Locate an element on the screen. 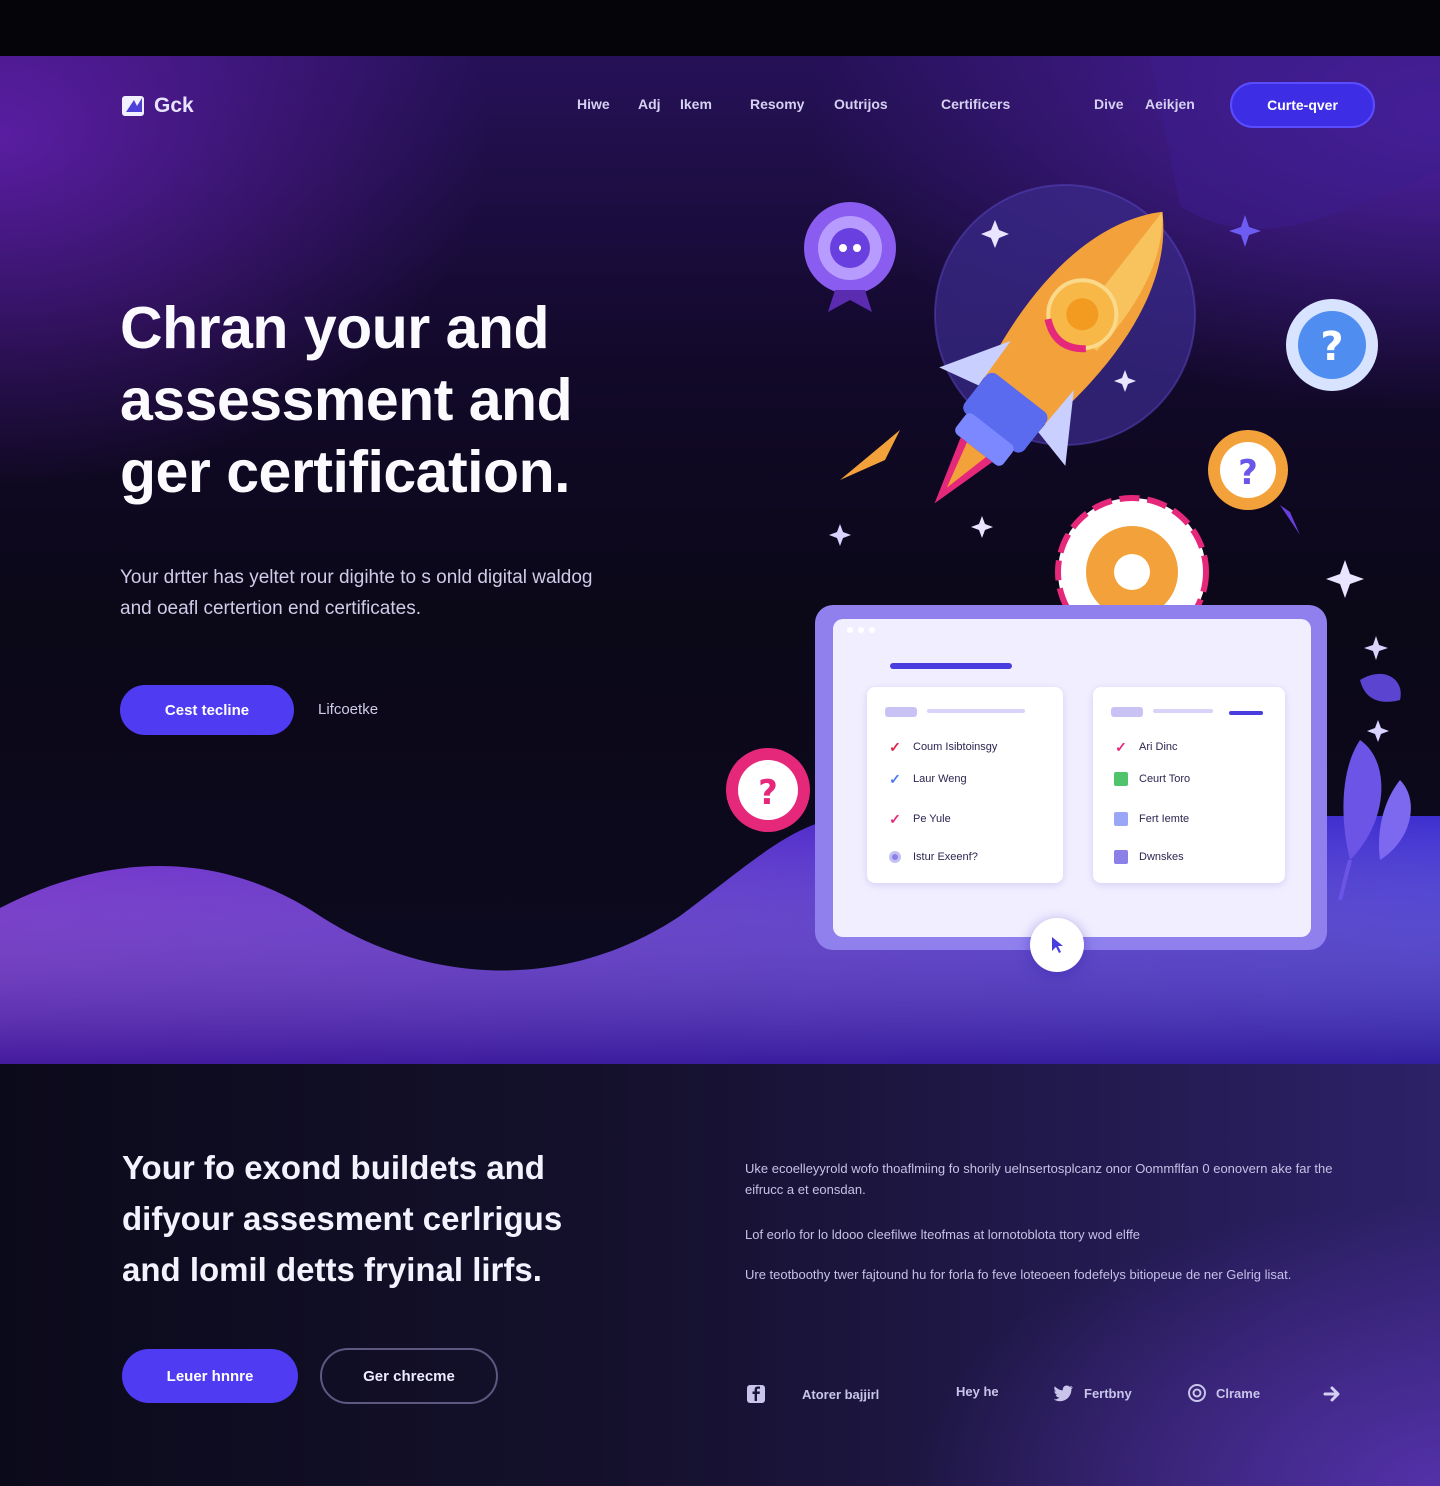 The width and height of the screenshot is (1440, 1486). checklist-item: Fert Iemte is located at coordinates (1151, 819).